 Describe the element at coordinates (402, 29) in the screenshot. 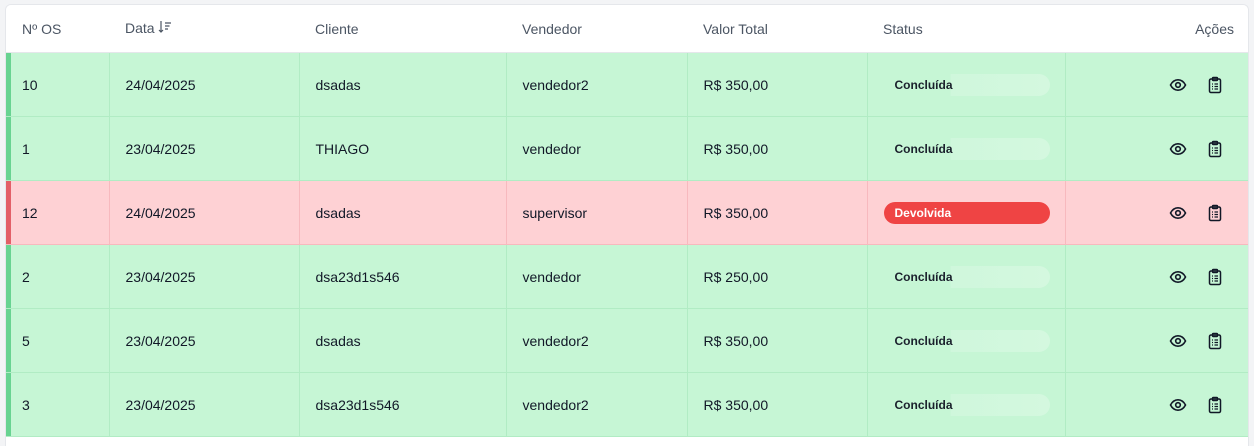

I see `header-client: Cliente` at that location.